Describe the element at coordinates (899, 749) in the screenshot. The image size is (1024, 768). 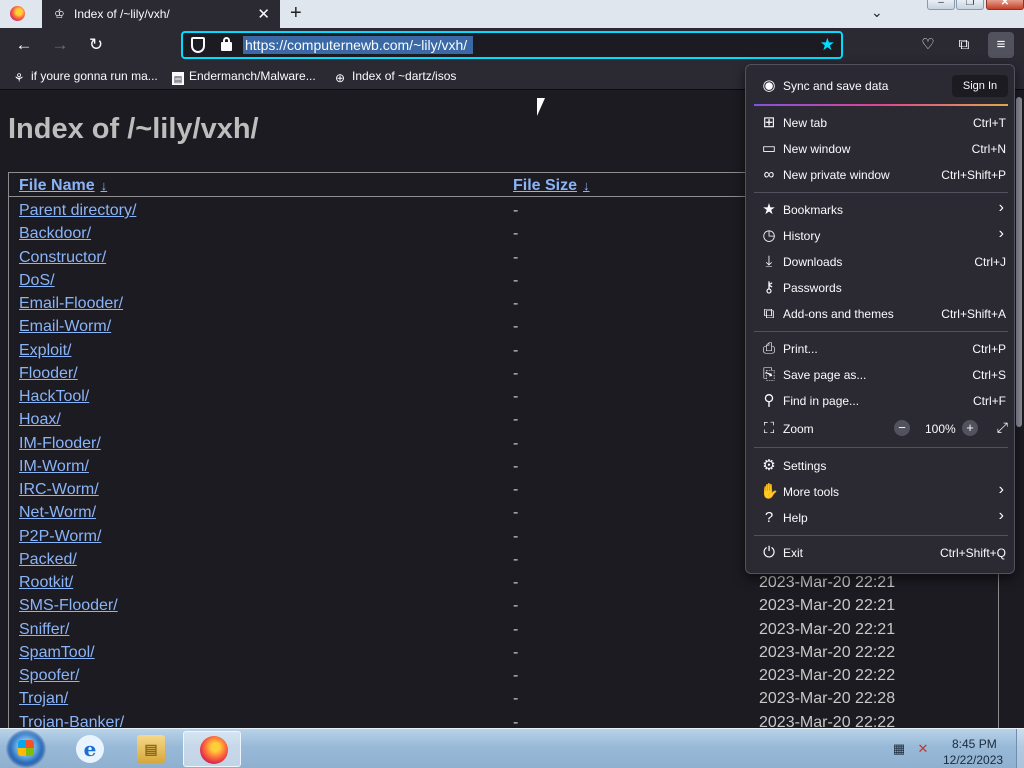
I see `network-icon: ▦` at that location.